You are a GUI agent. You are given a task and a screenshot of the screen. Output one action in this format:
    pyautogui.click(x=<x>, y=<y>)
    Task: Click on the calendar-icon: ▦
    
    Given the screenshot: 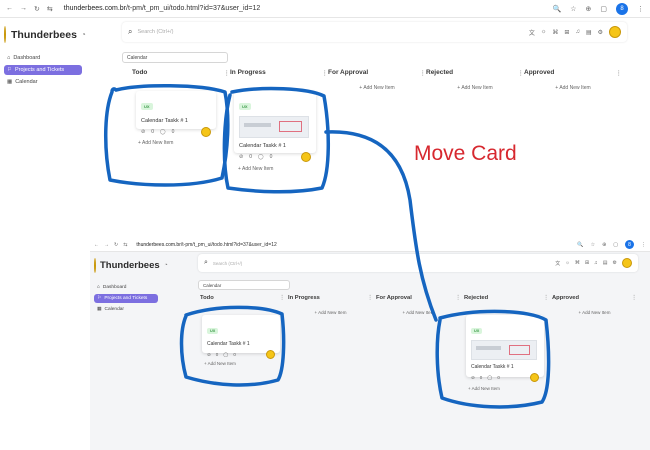 What is the action you would take?
    pyautogui.click(x=99, y=309)
    